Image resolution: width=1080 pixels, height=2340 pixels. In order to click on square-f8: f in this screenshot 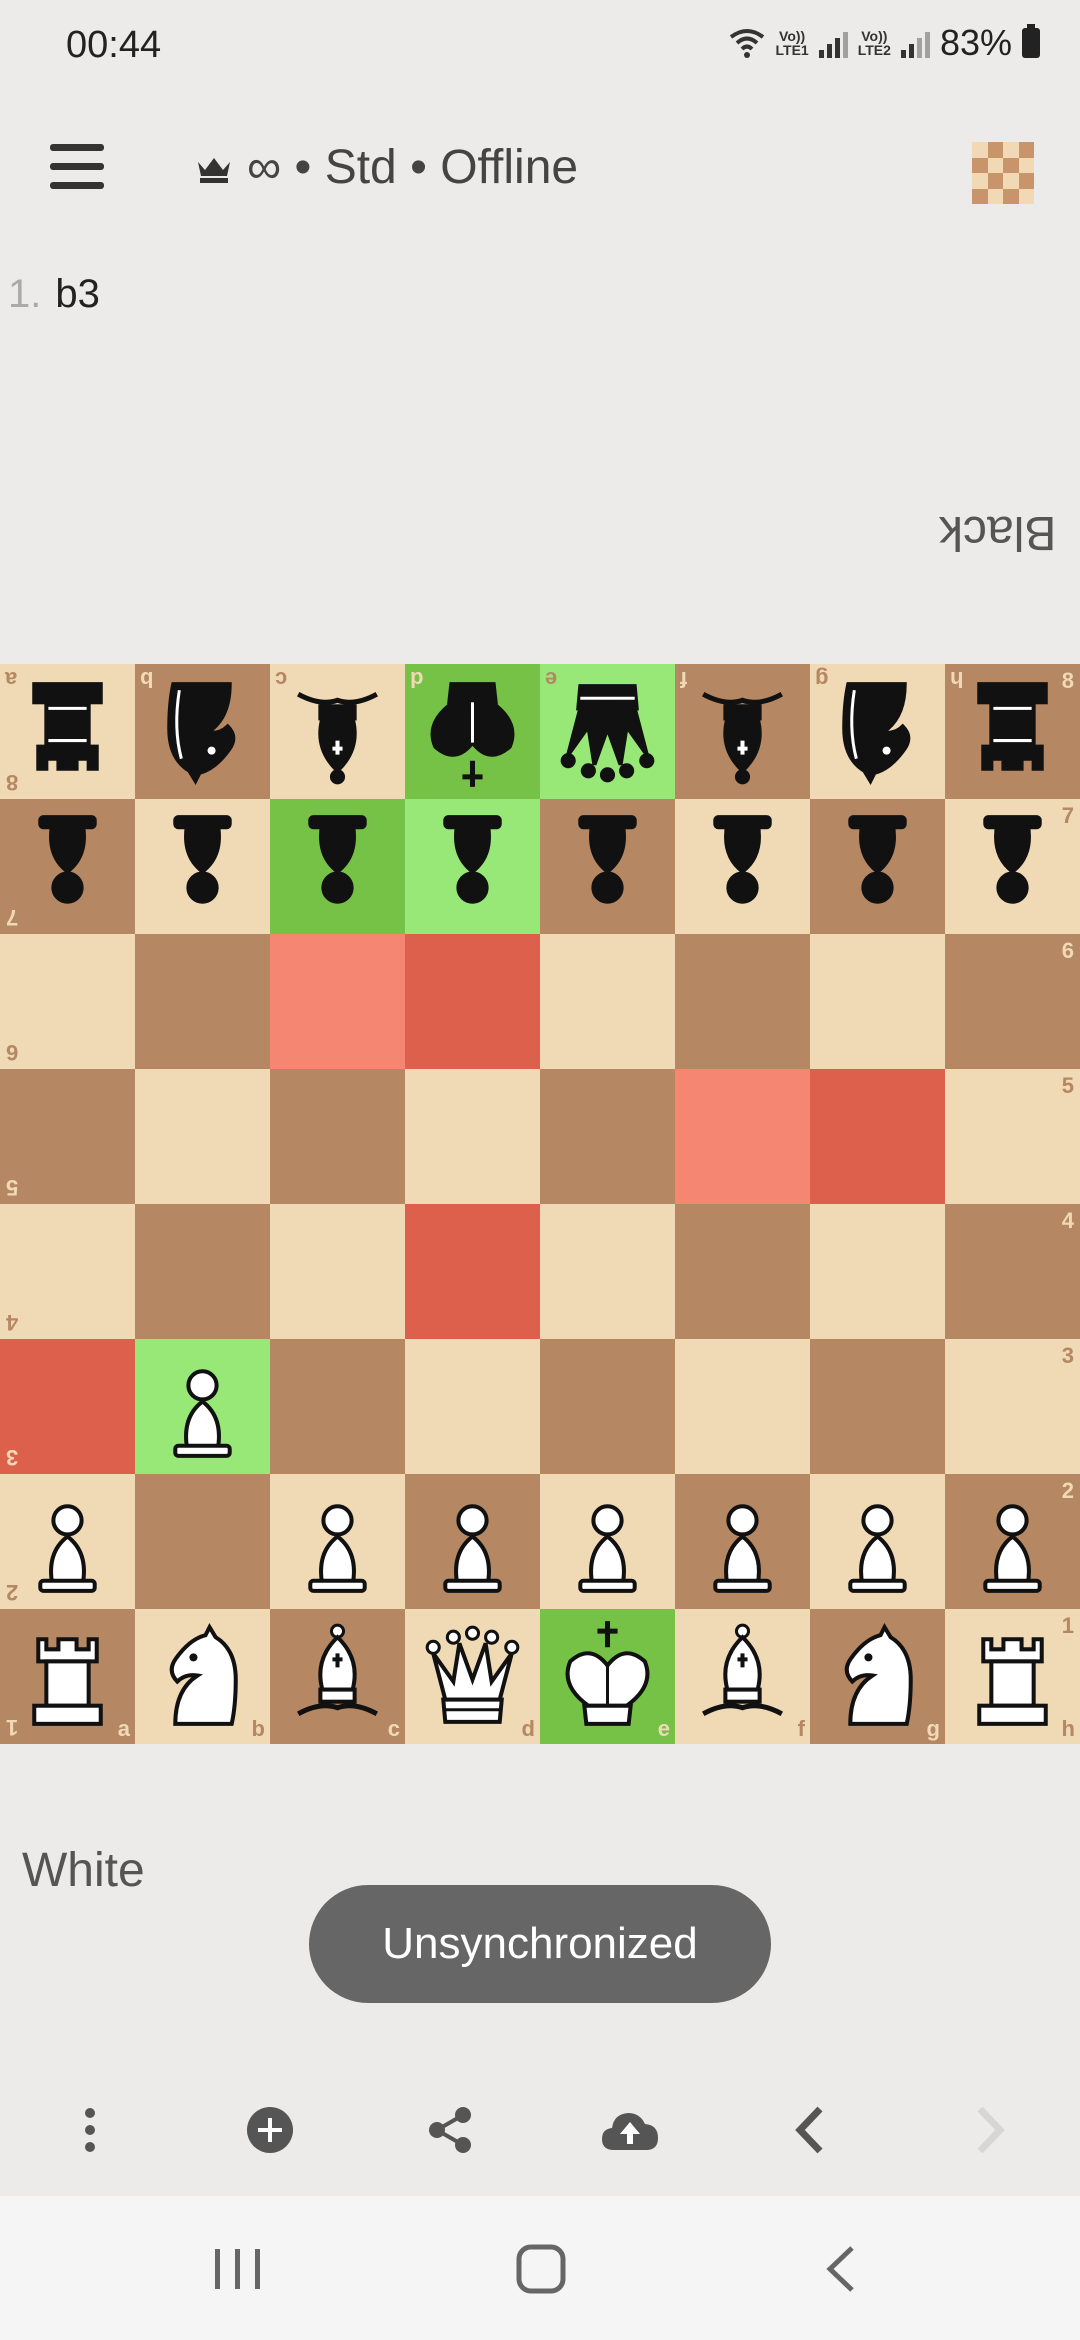, I will do `click(742, 731)`.